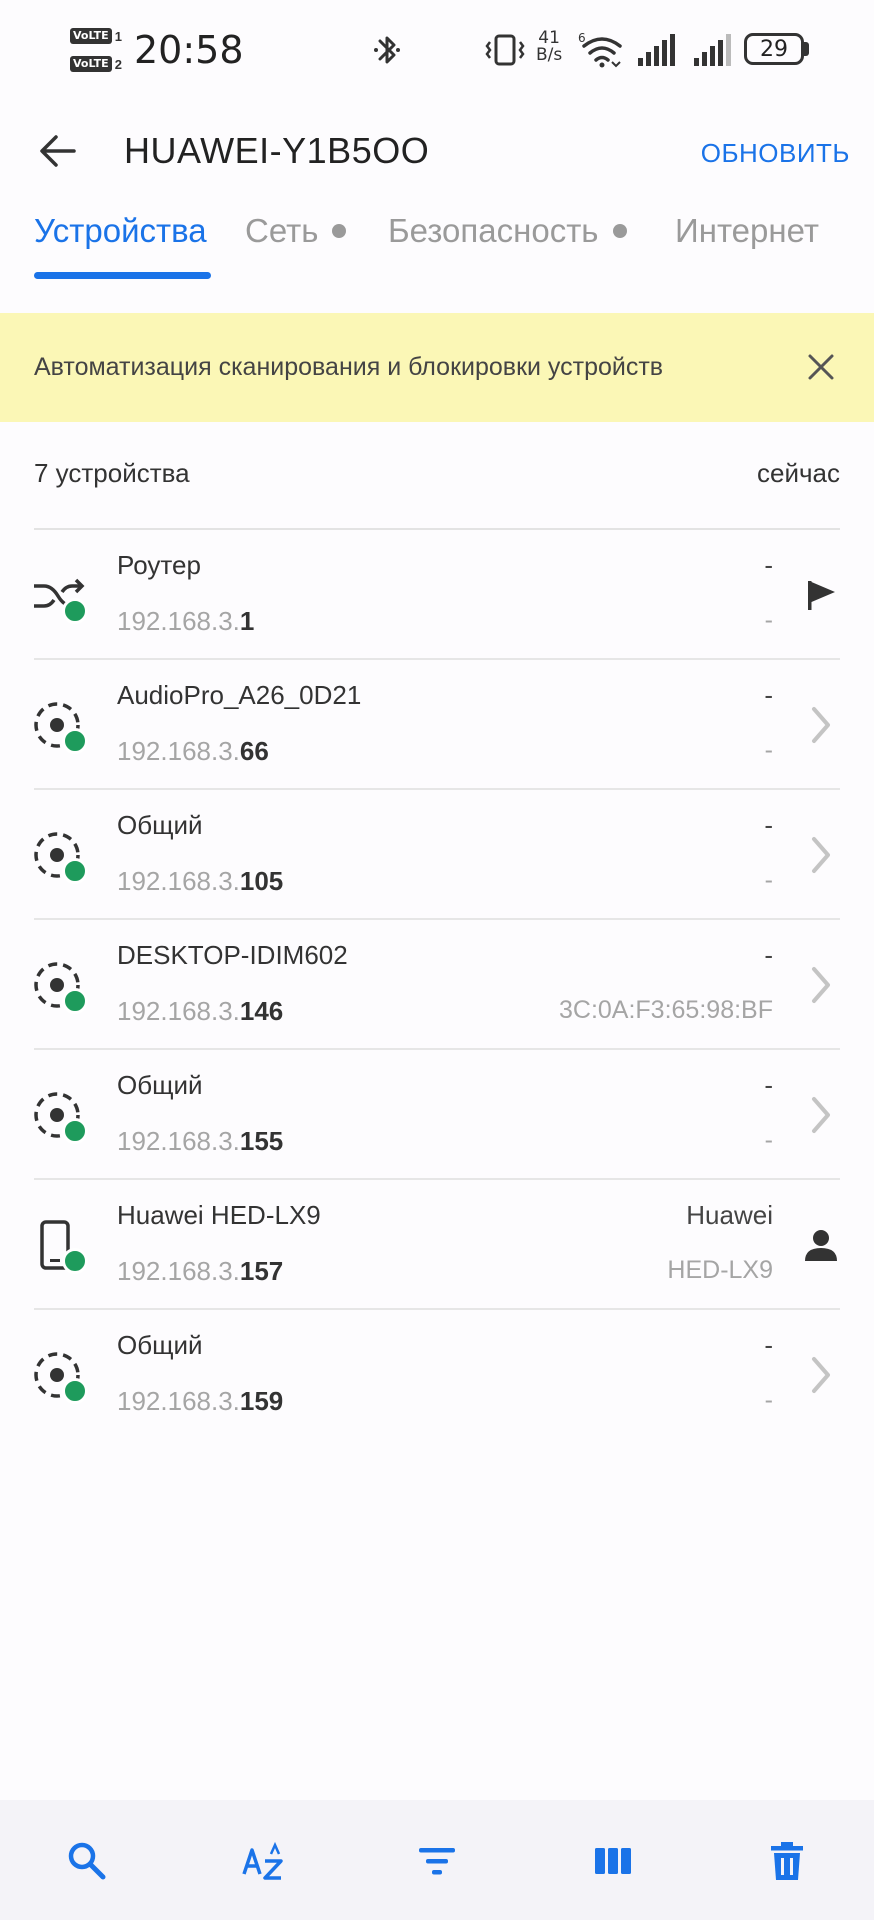  I want to click on device-row: Роутер 192.168.3.1 - -, so click(437, 595).